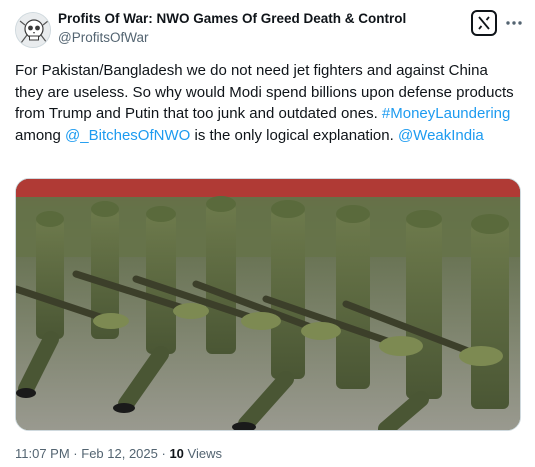  What do you see at coordinates (441, 135) in the screenshot?
I see `mention-link-2: @WeakIndia` at bounding box center [441, 135].